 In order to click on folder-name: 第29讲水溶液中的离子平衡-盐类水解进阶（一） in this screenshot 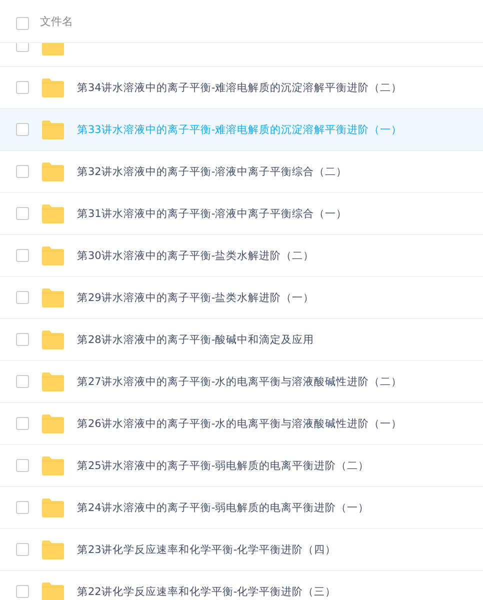, I will do `click(195, 297)`.